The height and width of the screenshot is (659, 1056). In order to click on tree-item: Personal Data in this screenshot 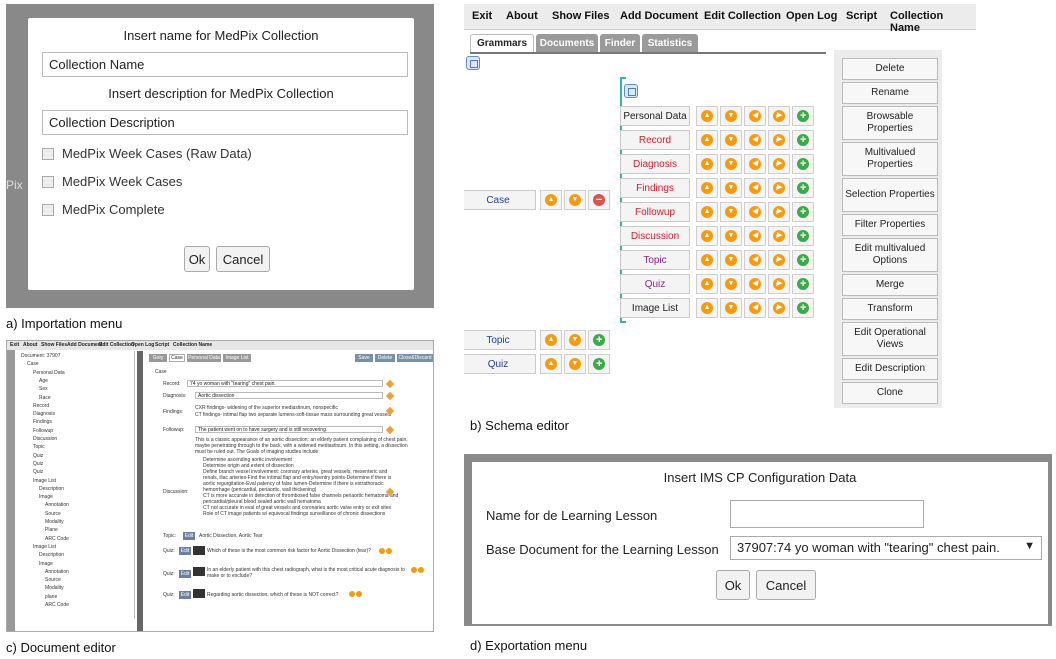, I will do `click(49, 373)`.